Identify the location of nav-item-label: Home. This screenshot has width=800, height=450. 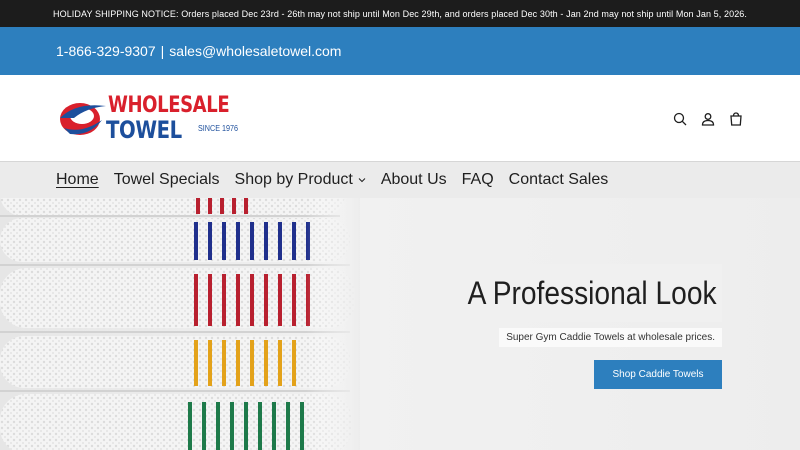
(77, 179).